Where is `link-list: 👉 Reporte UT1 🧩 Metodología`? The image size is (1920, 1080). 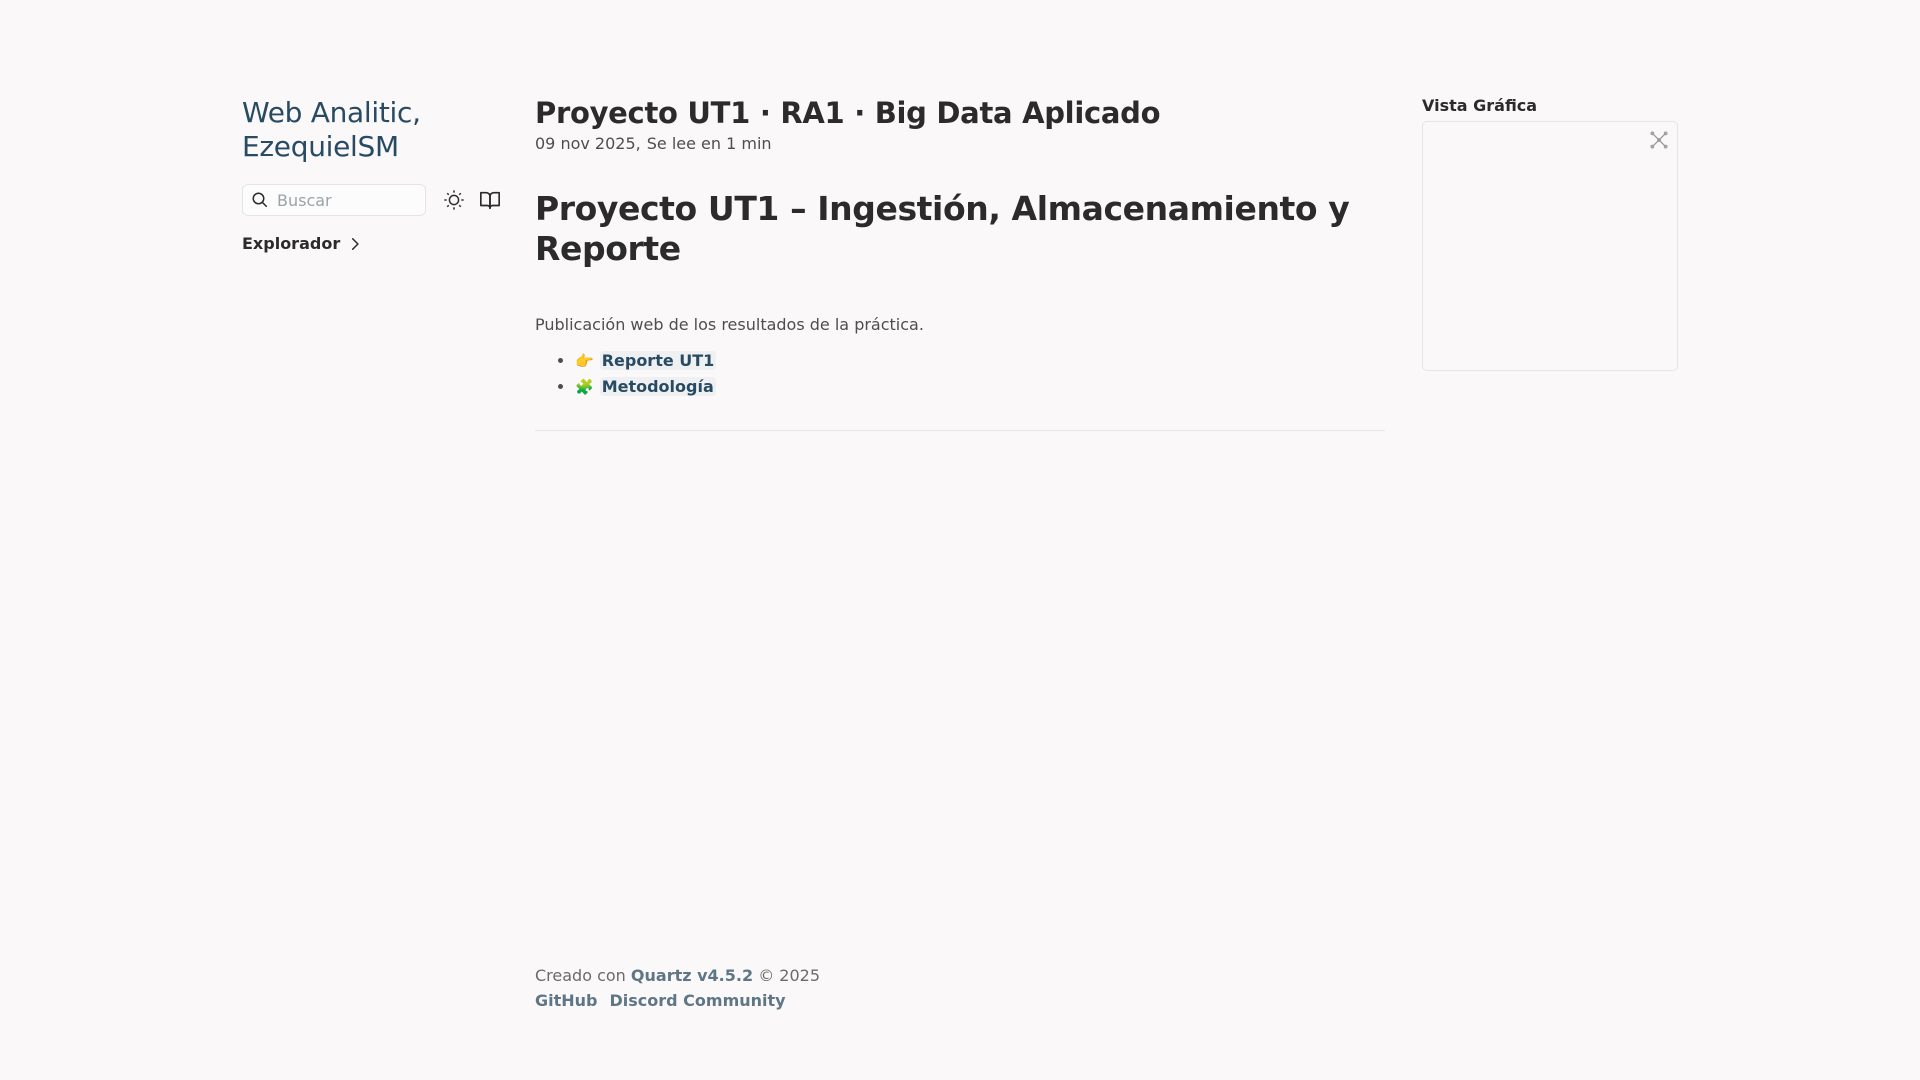 link-list: 👉 Reporte UT1 🧩 Metodología is located at coordinates (960, 374).